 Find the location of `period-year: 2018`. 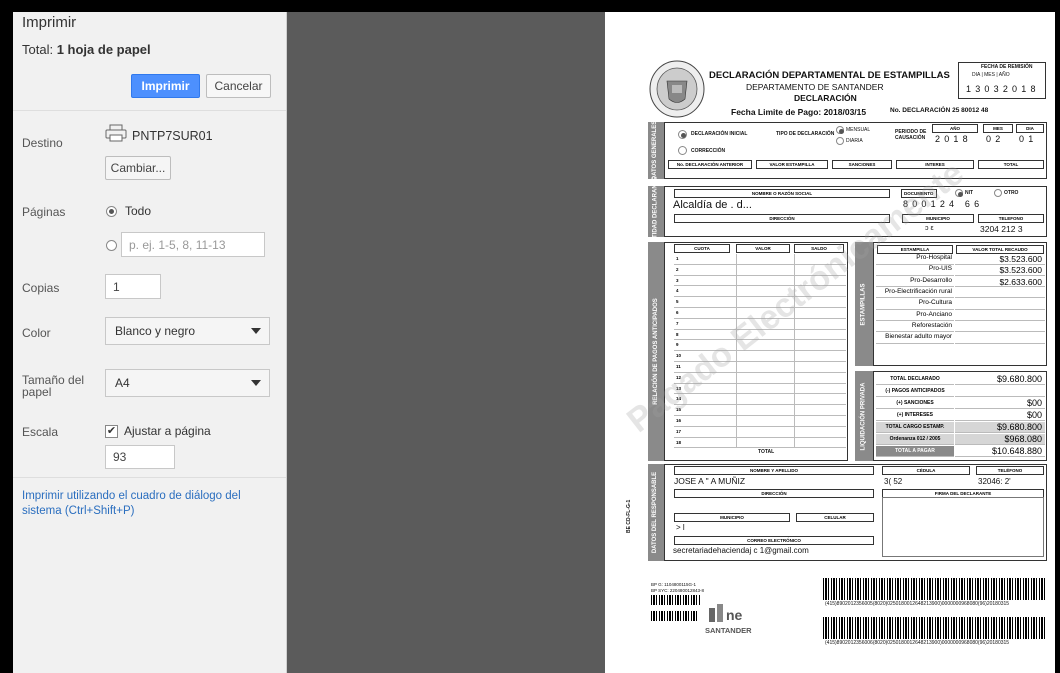

period-year: 2018 is located at coordinates (953, 139).